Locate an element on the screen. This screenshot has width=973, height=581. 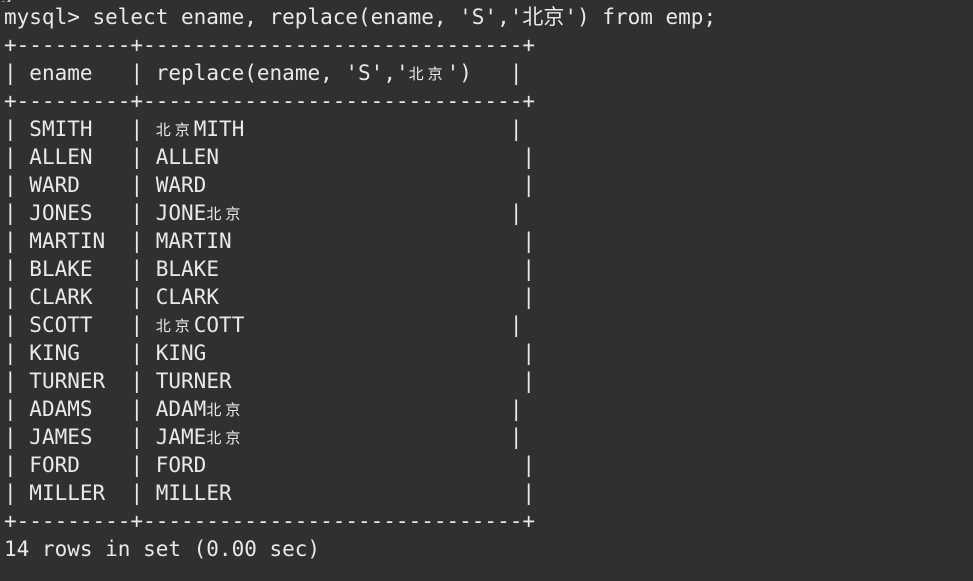
table-row: | SCOTT | 北京COTT | is located at coordinates (263, 325).